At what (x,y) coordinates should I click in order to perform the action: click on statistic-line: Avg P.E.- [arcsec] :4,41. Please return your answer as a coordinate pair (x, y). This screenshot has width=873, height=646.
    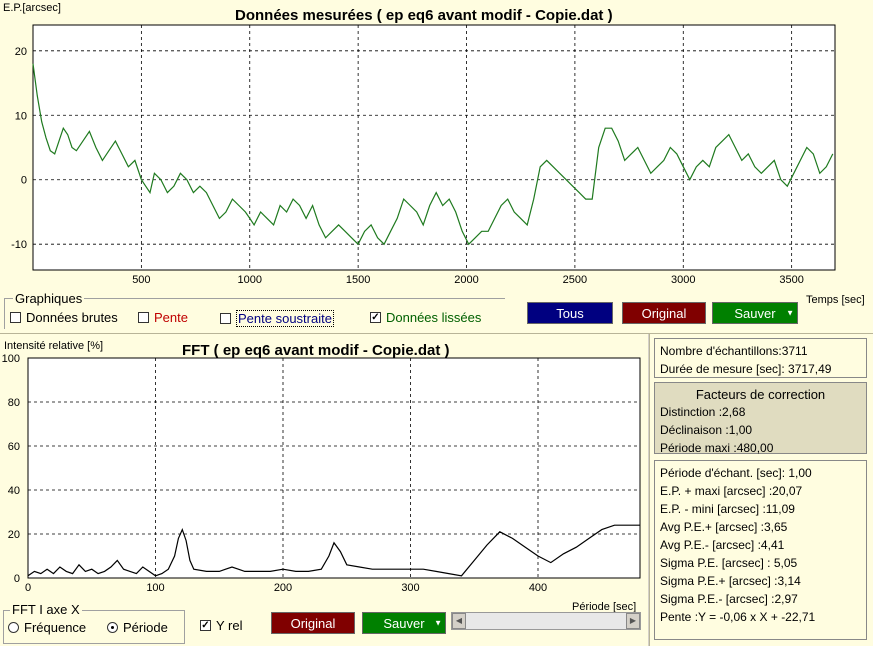
    Looking at the image, I should click on (722, 545).